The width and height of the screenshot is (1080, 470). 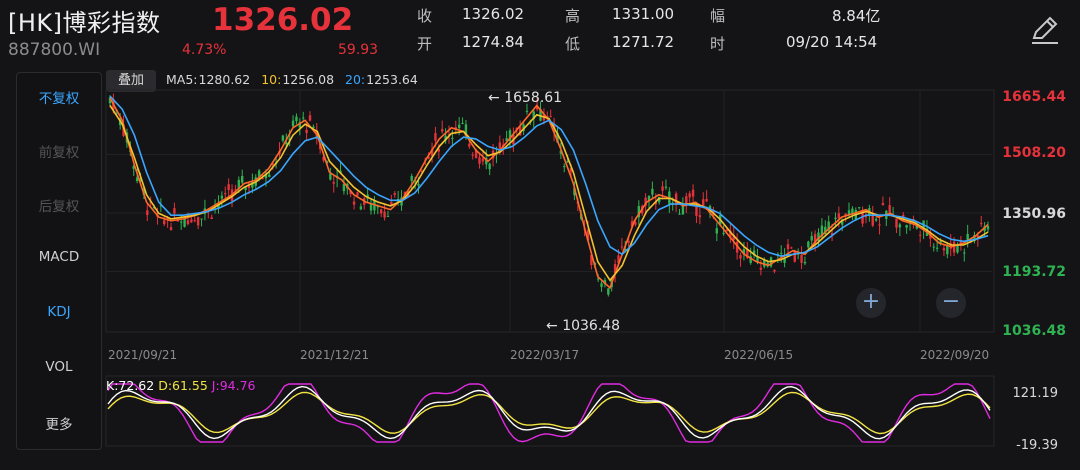 I want to click on date-axis-label-4: 2022/06/15, so click(x=759, y=355).